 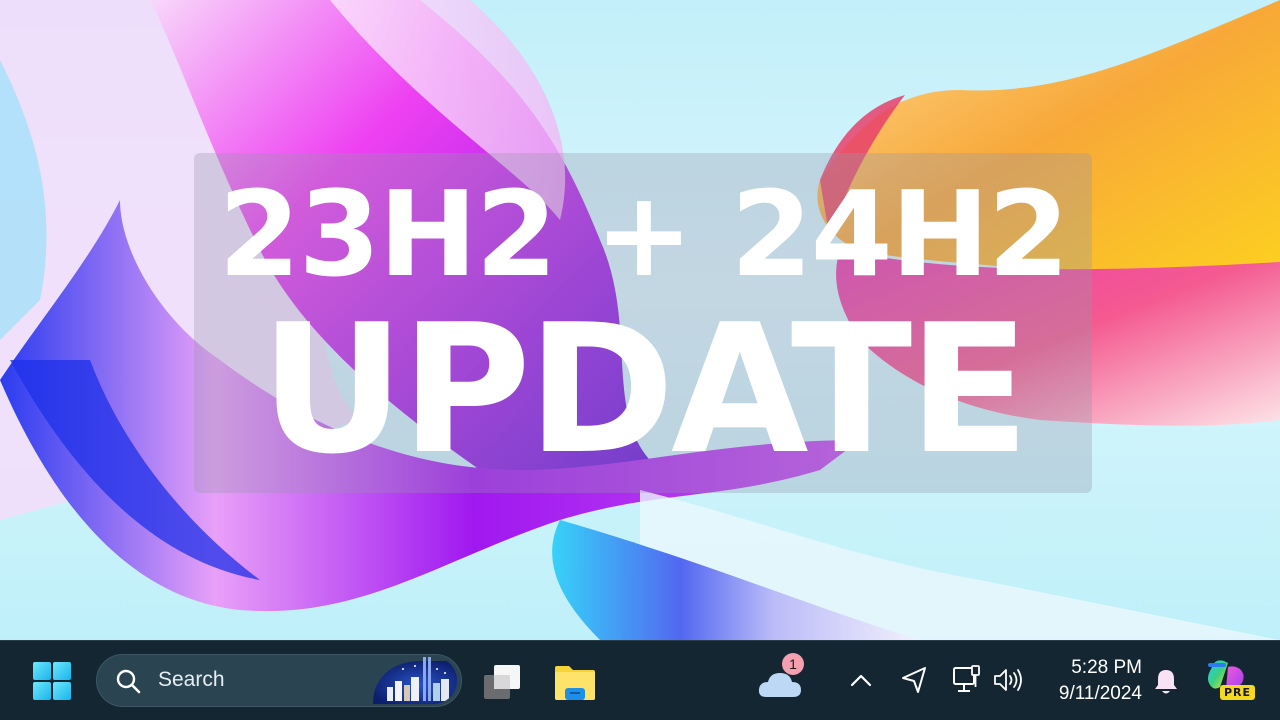 I want to click on notifications-button, so click(x=1166, y=682).